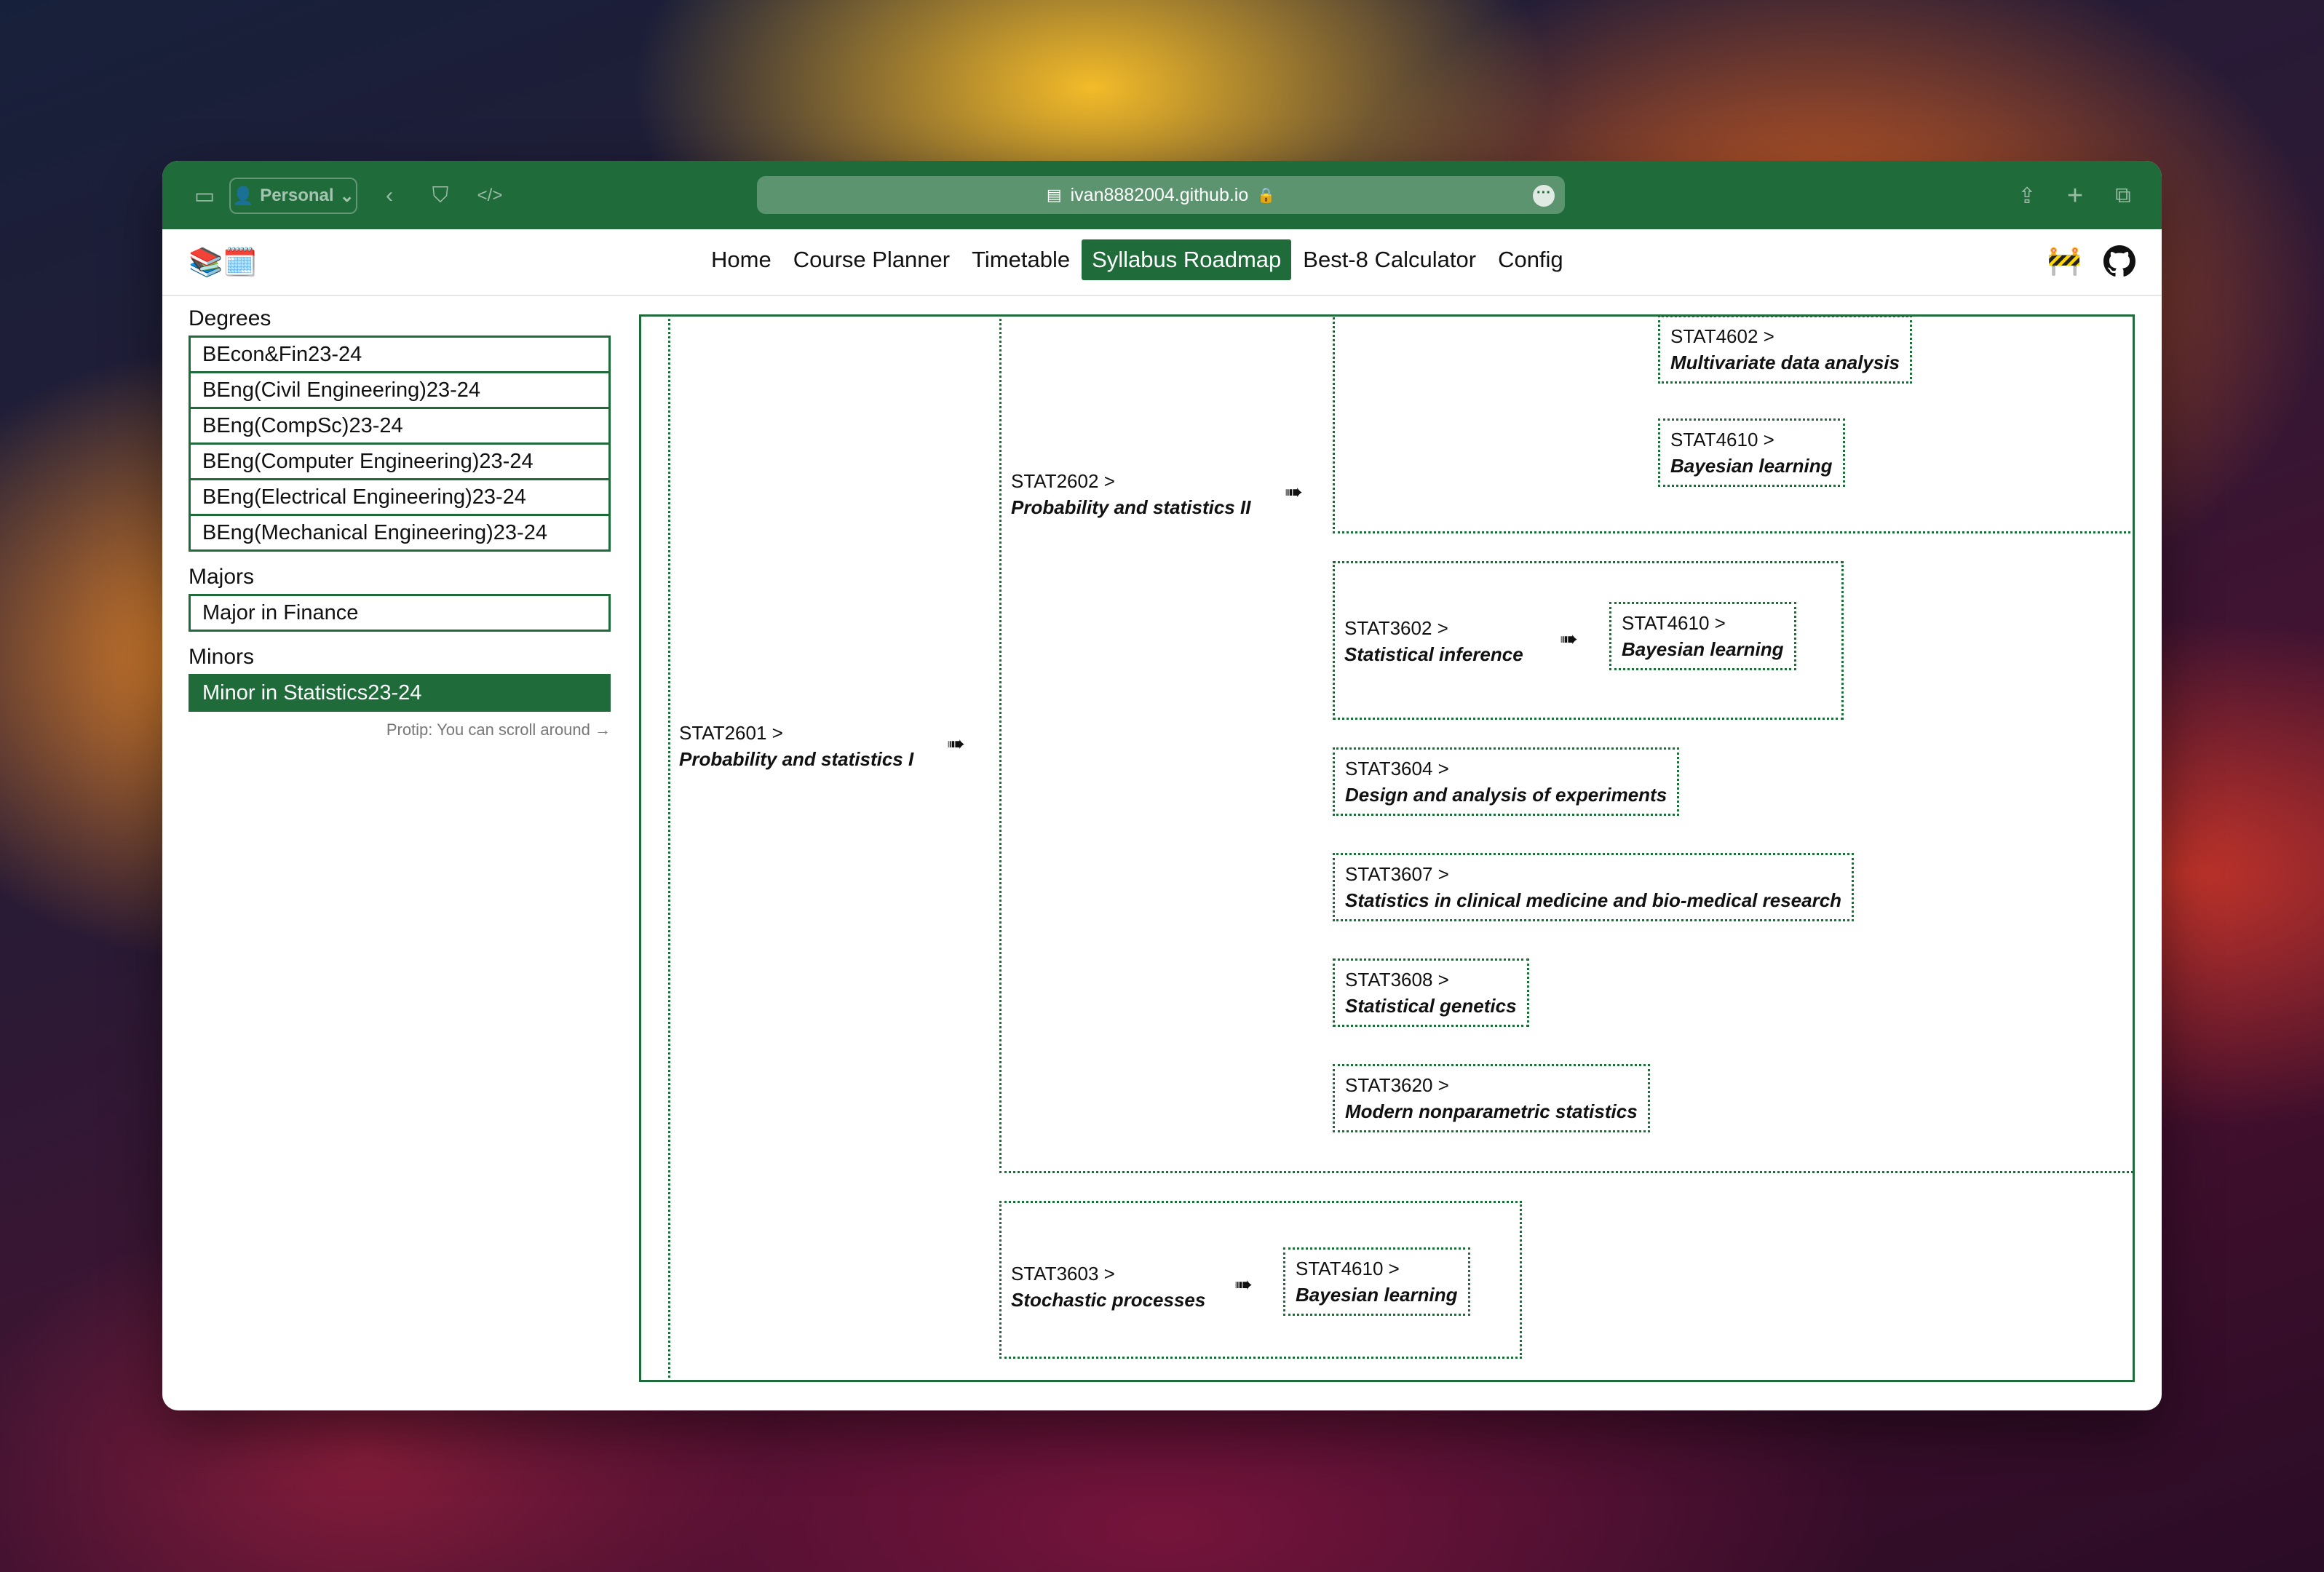  I want to click on minors-title: Minors, so click(222, 657).